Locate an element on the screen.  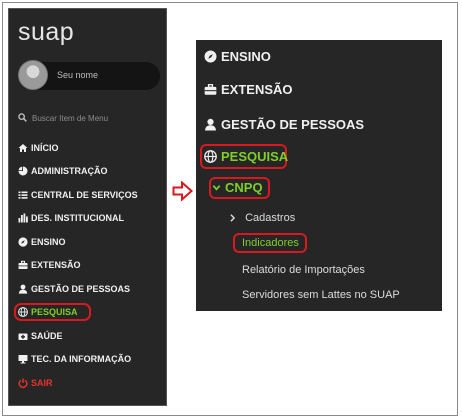
zoom-item-label: ENSINO is located at coordinates (246, 56).